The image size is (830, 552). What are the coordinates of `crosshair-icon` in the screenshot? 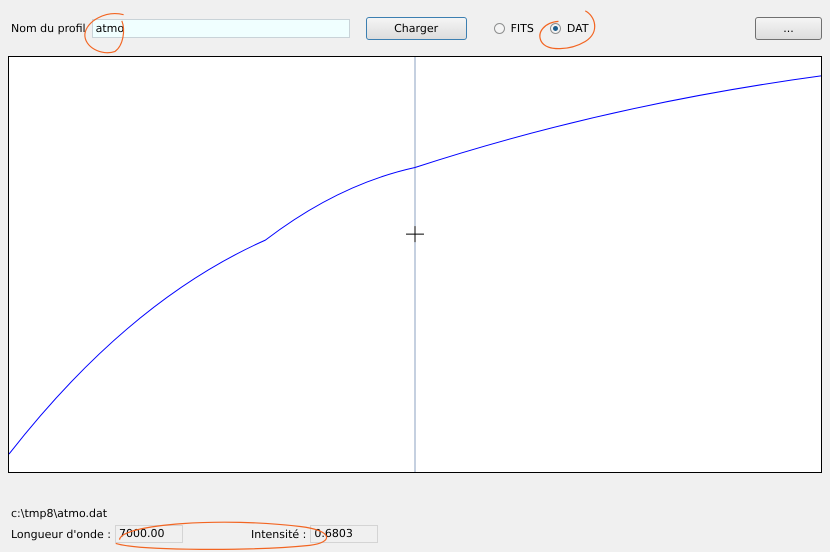 It's located at (415, 234).